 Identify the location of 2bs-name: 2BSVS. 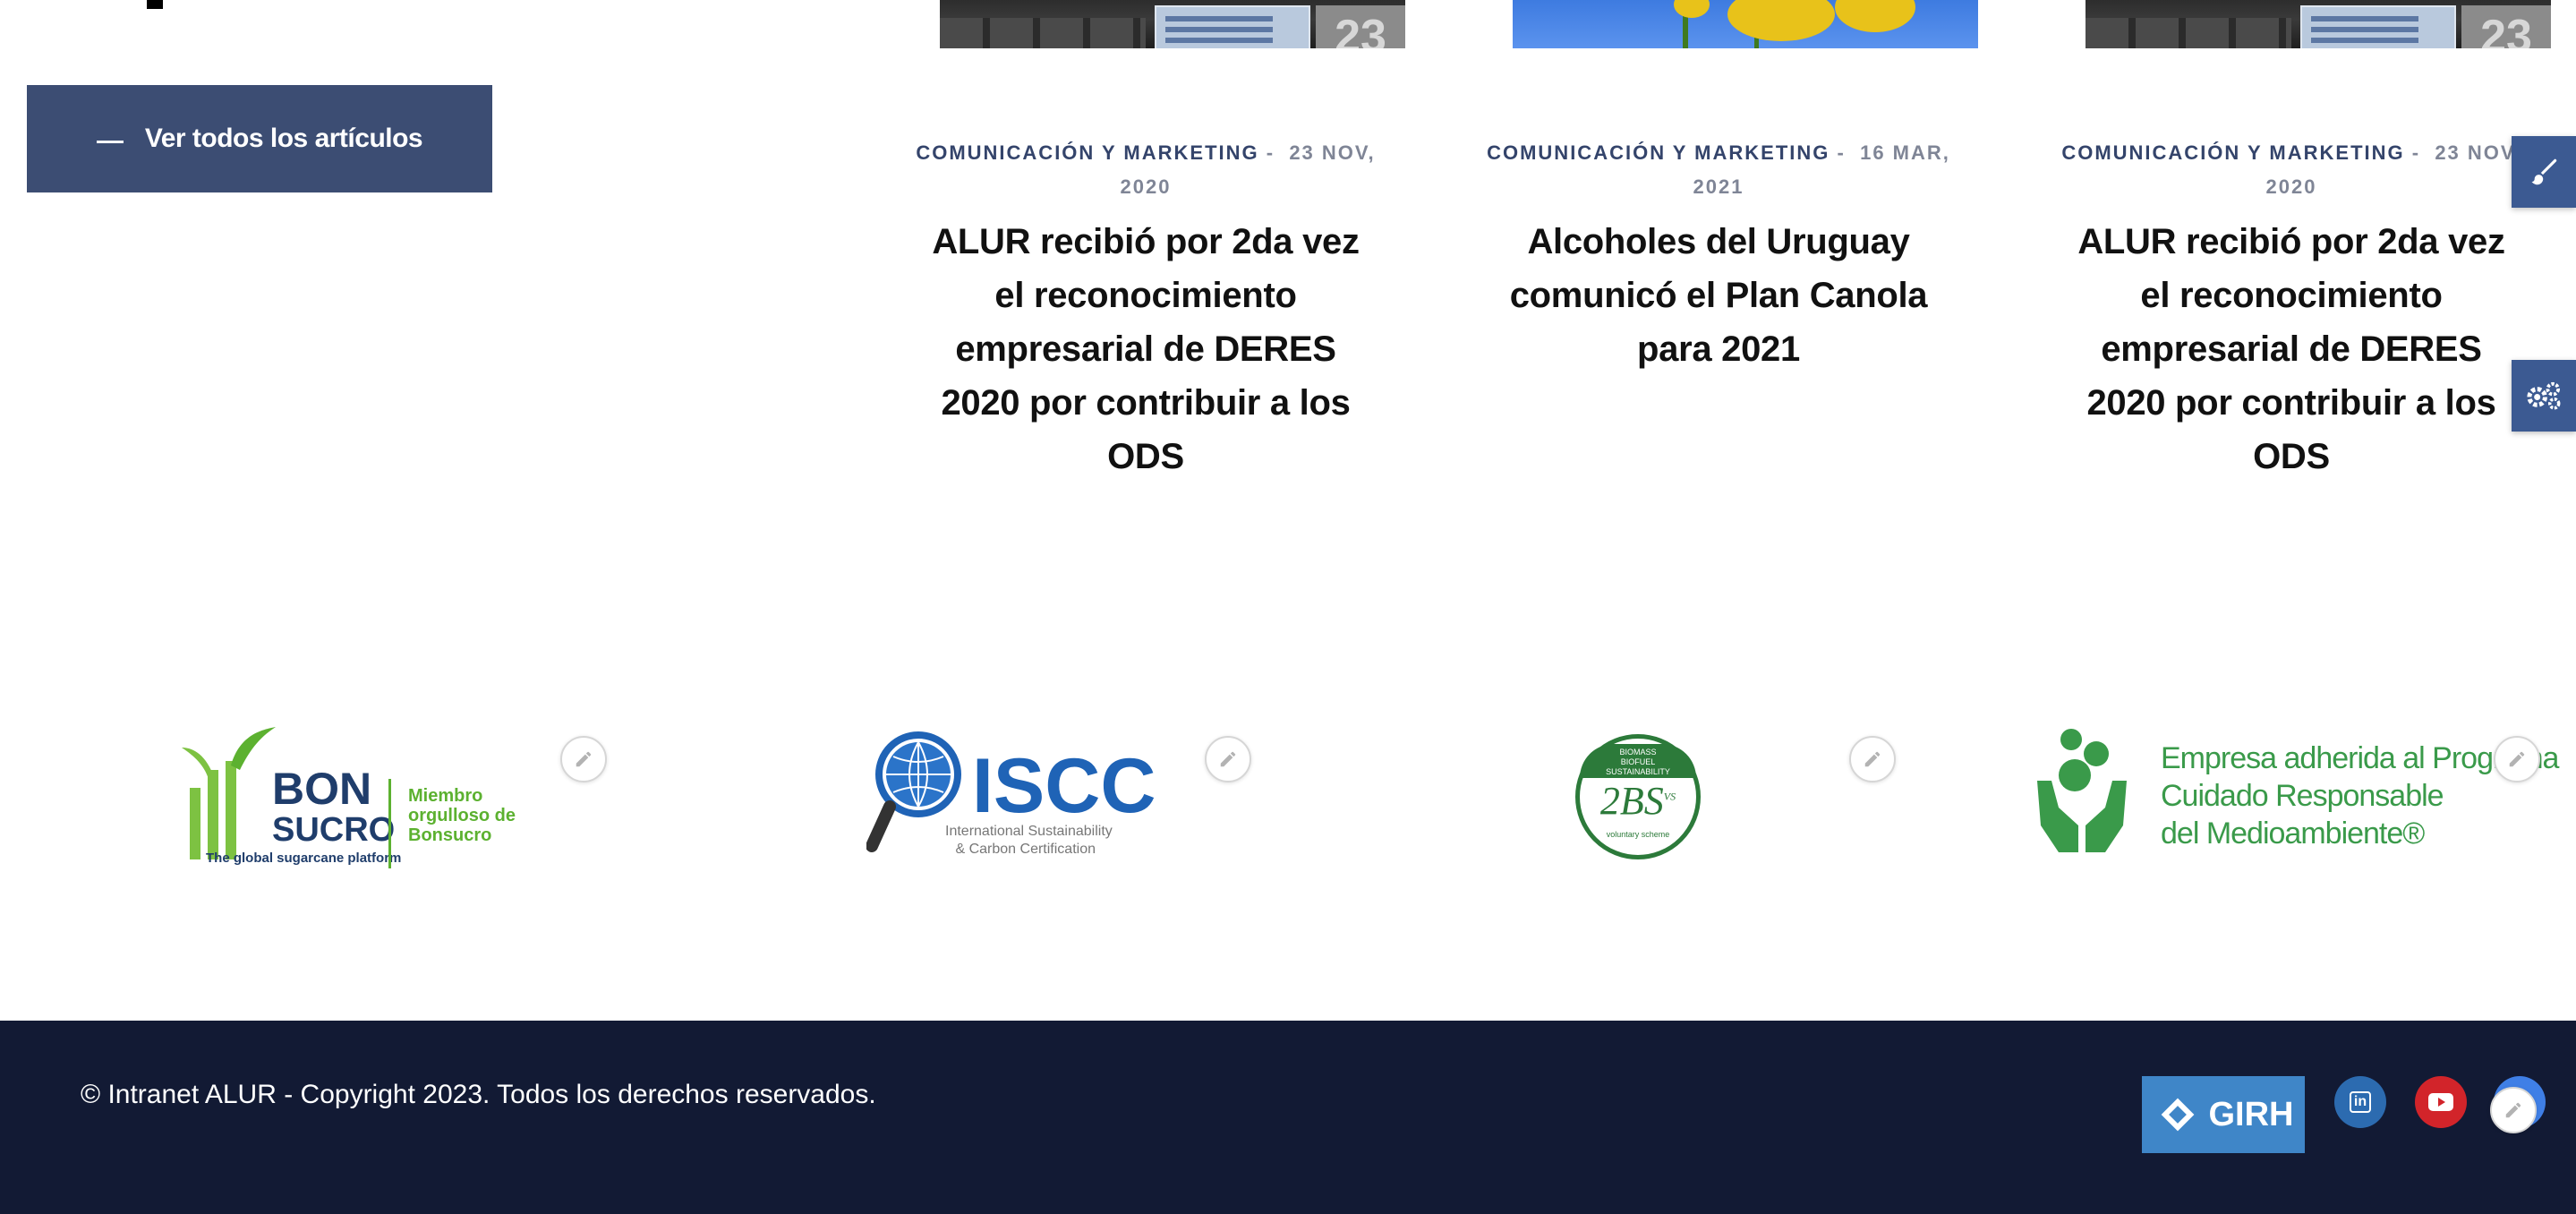
(1638, 801).